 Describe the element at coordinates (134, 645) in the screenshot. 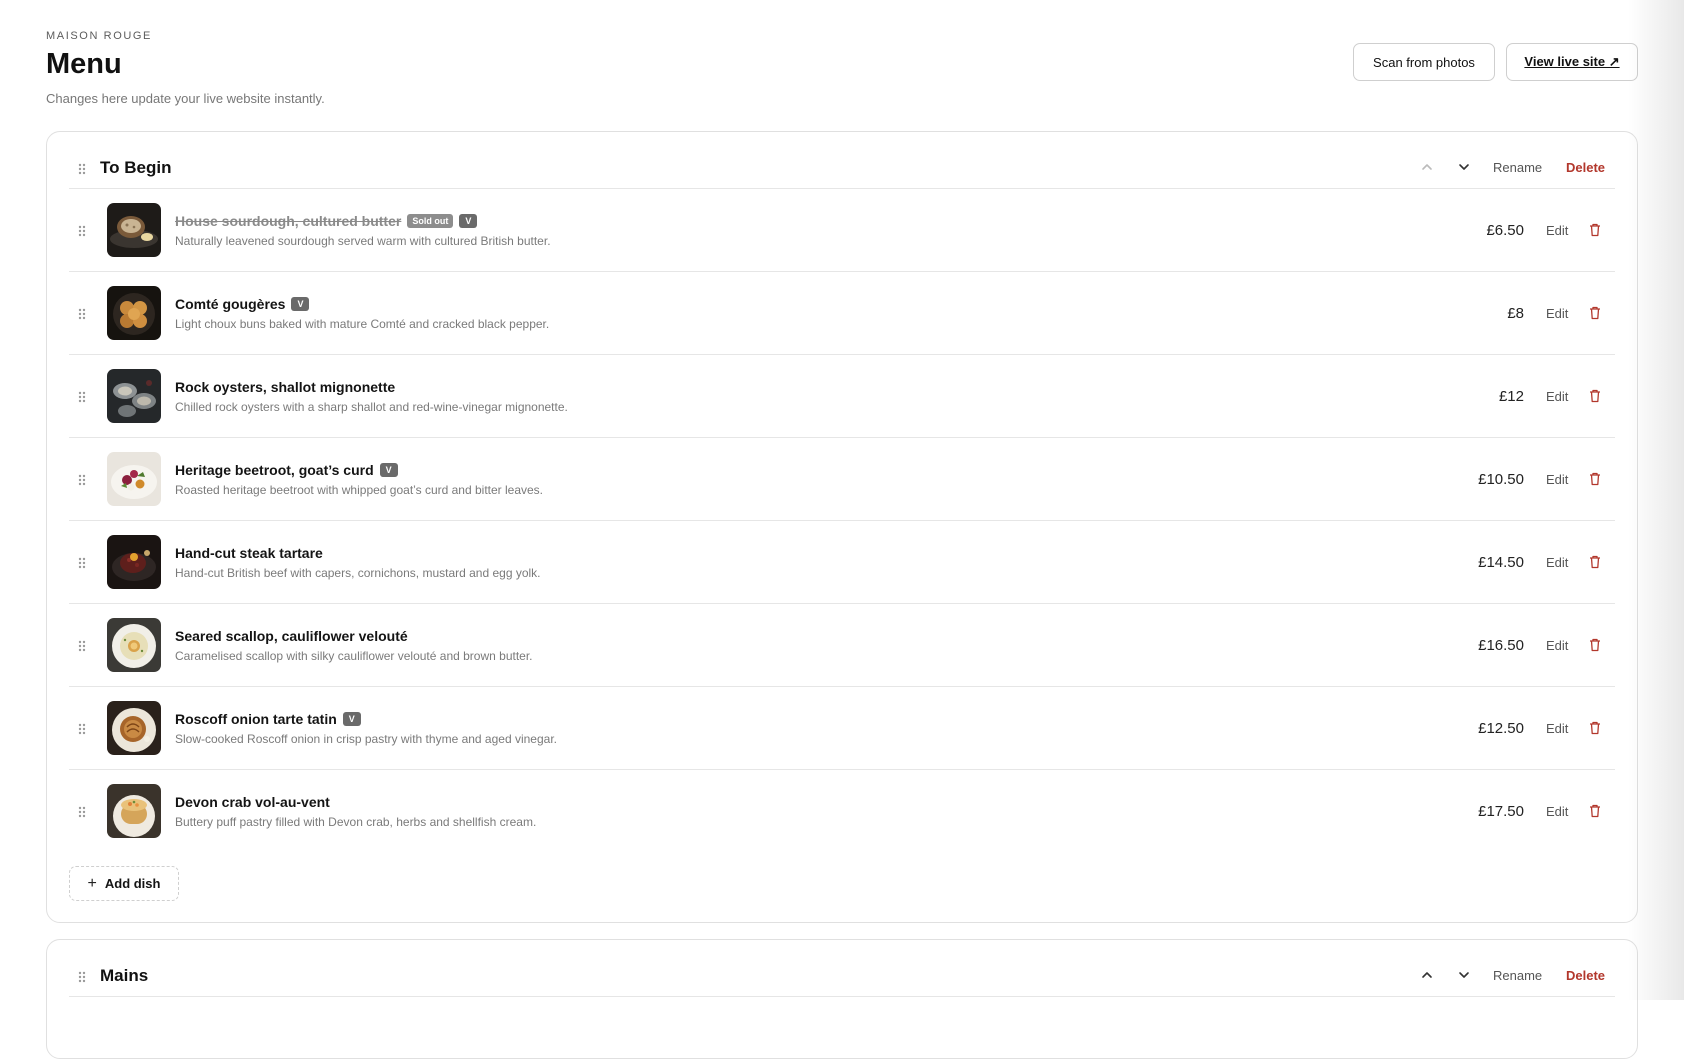

I see `dish-photo-scallop` at that location.